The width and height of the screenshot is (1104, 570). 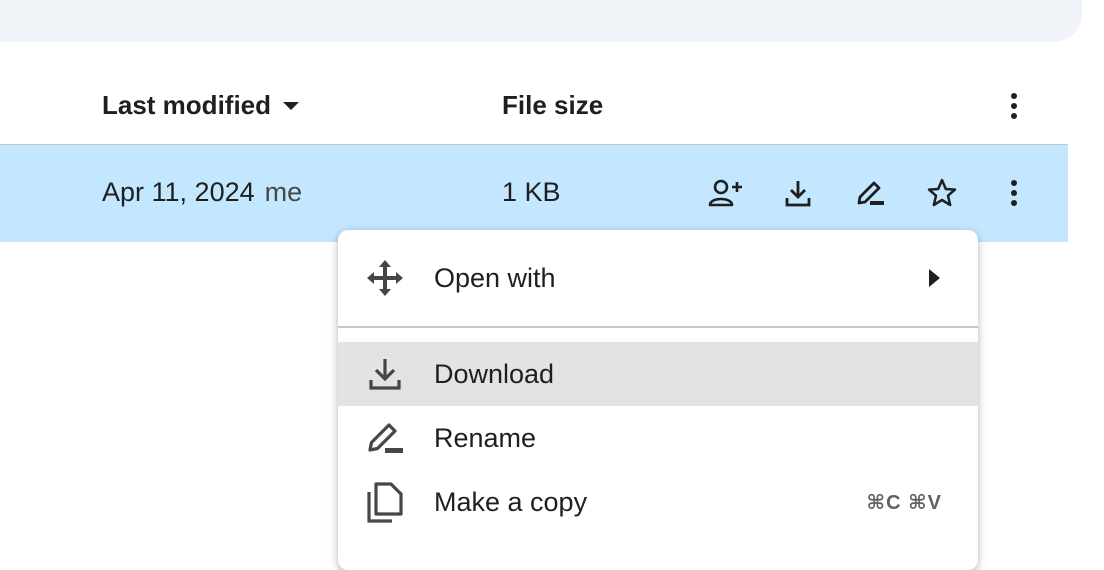 I want to click on share-button, so click(x=726, y=193).